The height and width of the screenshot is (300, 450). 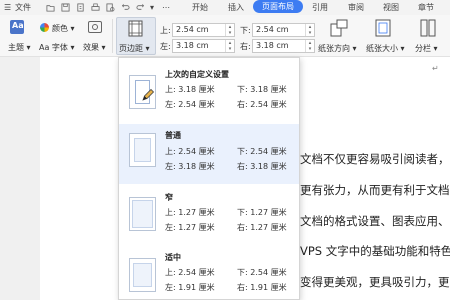 What do you see at coordinates (135, 28) in the screenshot?
I see `margins-icon` at bounding box center [135, 28].